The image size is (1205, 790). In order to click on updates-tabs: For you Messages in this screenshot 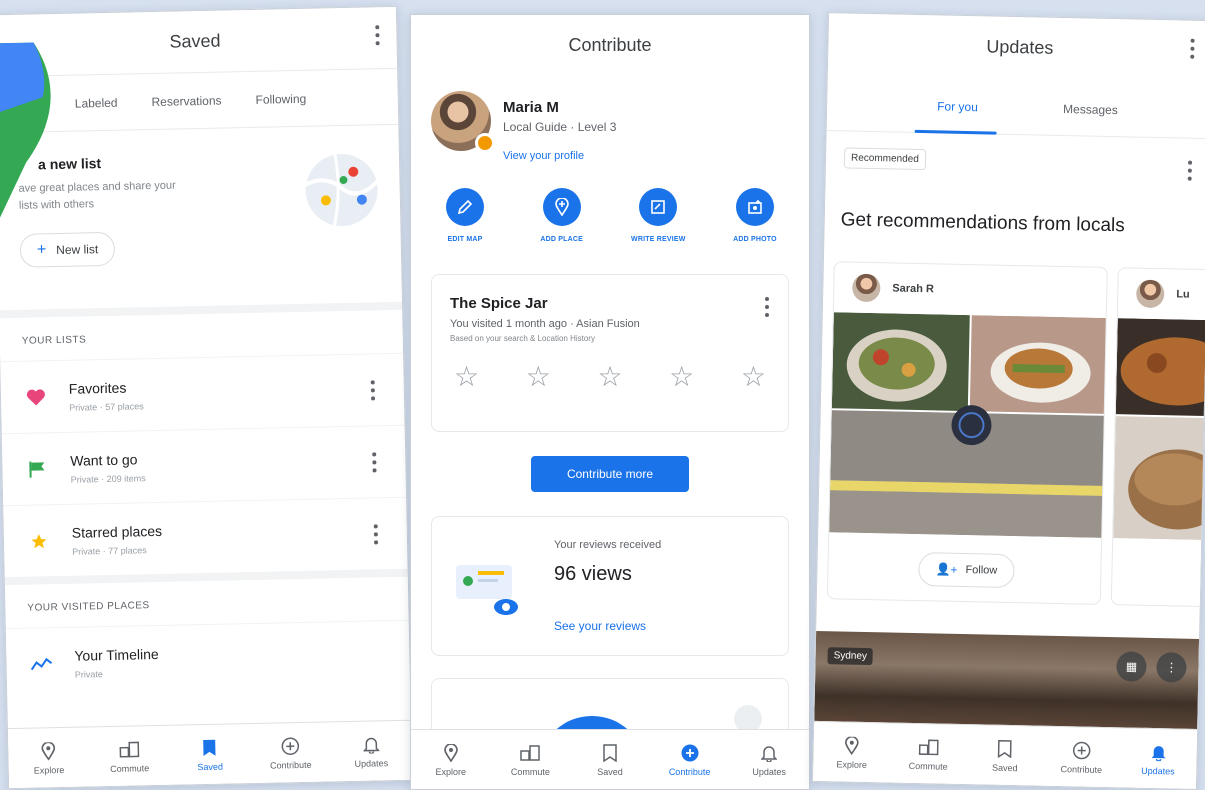, I will do `click(1015, 107)`.